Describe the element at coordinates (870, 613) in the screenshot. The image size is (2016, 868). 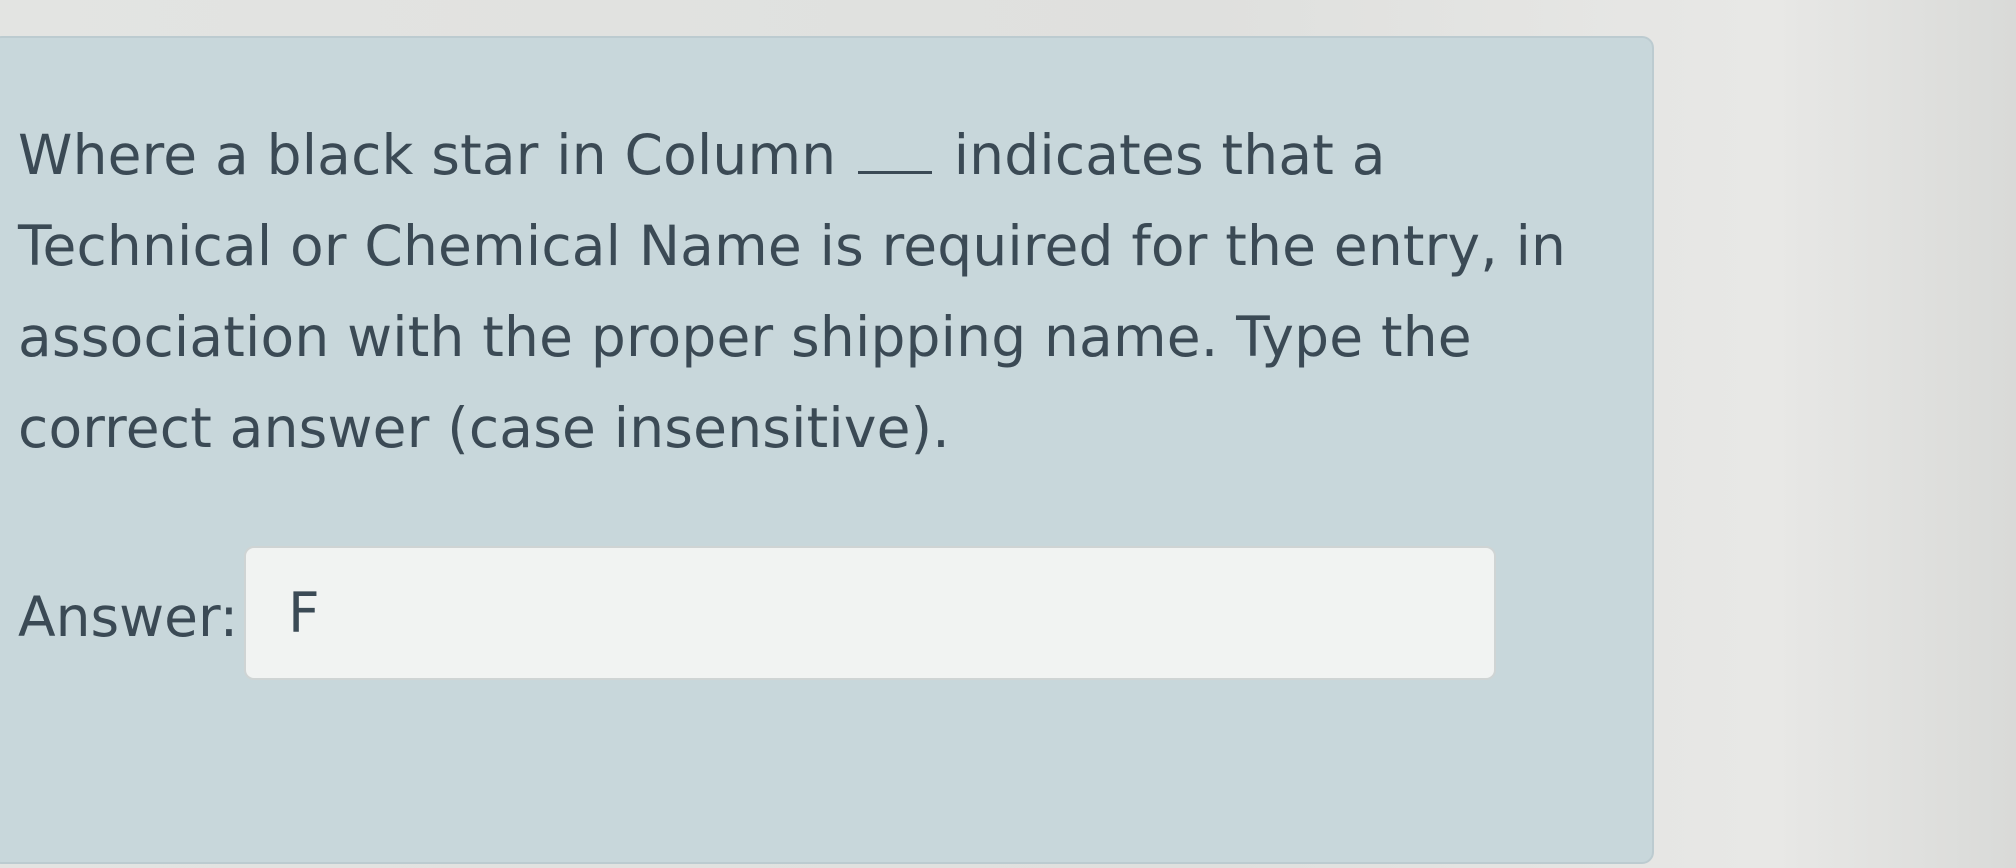
I see `answer-input` at that location.